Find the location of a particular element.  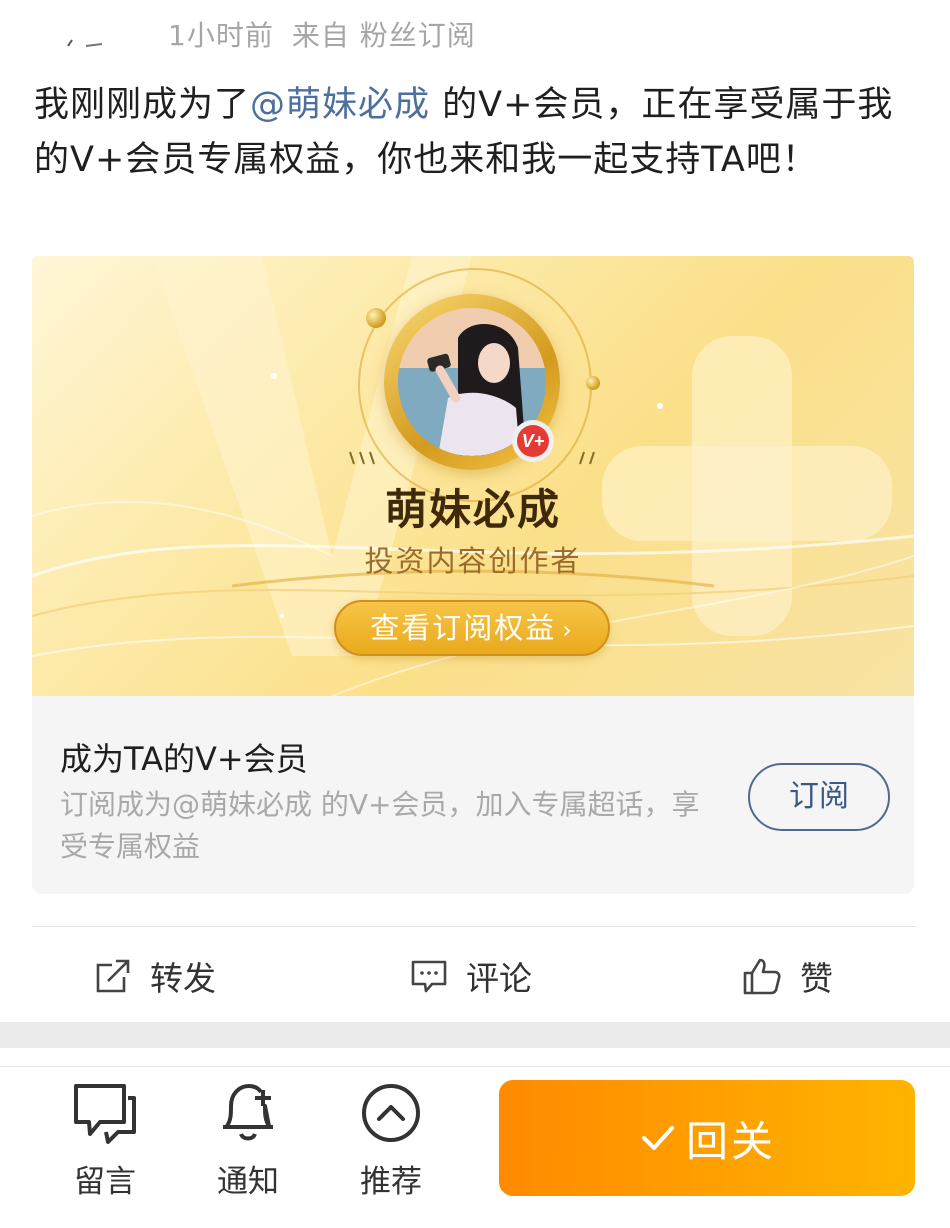

message-label: 留言 is located at coordinates (105, 1182).